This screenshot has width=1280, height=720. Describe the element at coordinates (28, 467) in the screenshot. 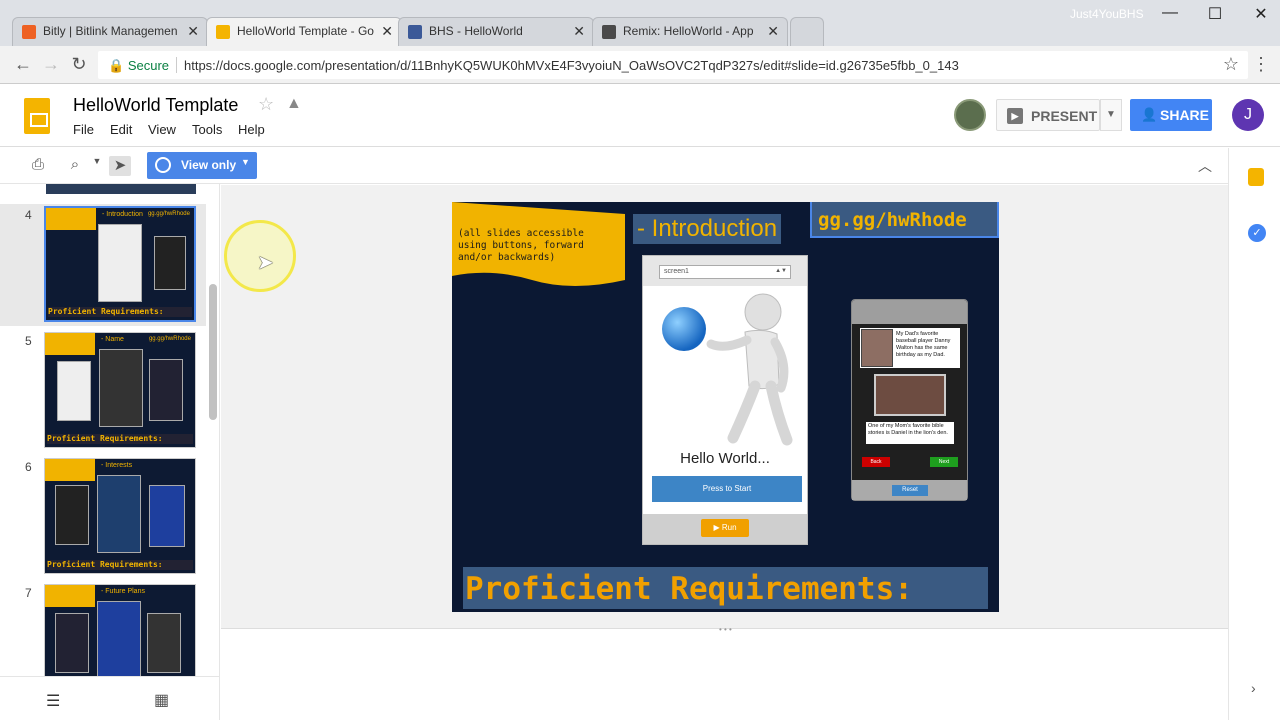

I see `slide-number: 6` at that location.